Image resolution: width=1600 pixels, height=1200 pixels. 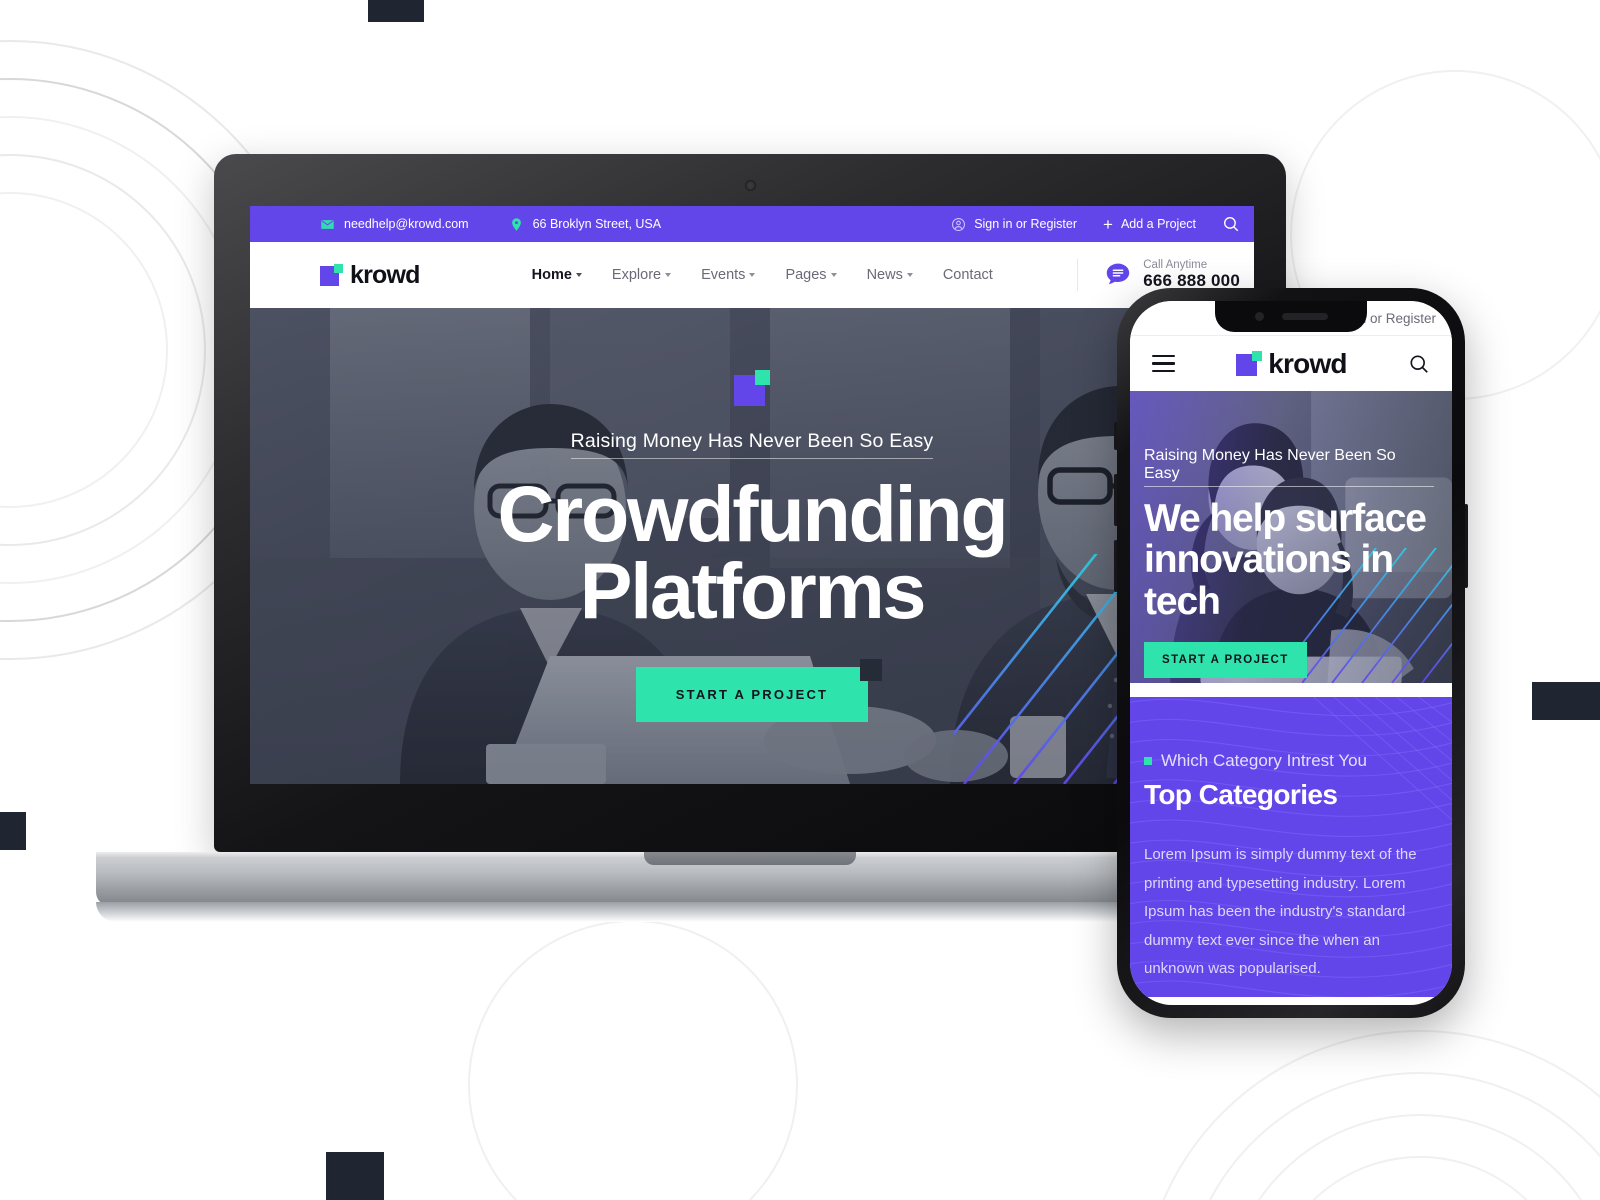 What do you see at coordinates (1291, 690) in the screenshot?
I see `phone-section-divider` at bounding box center [1291, 690].